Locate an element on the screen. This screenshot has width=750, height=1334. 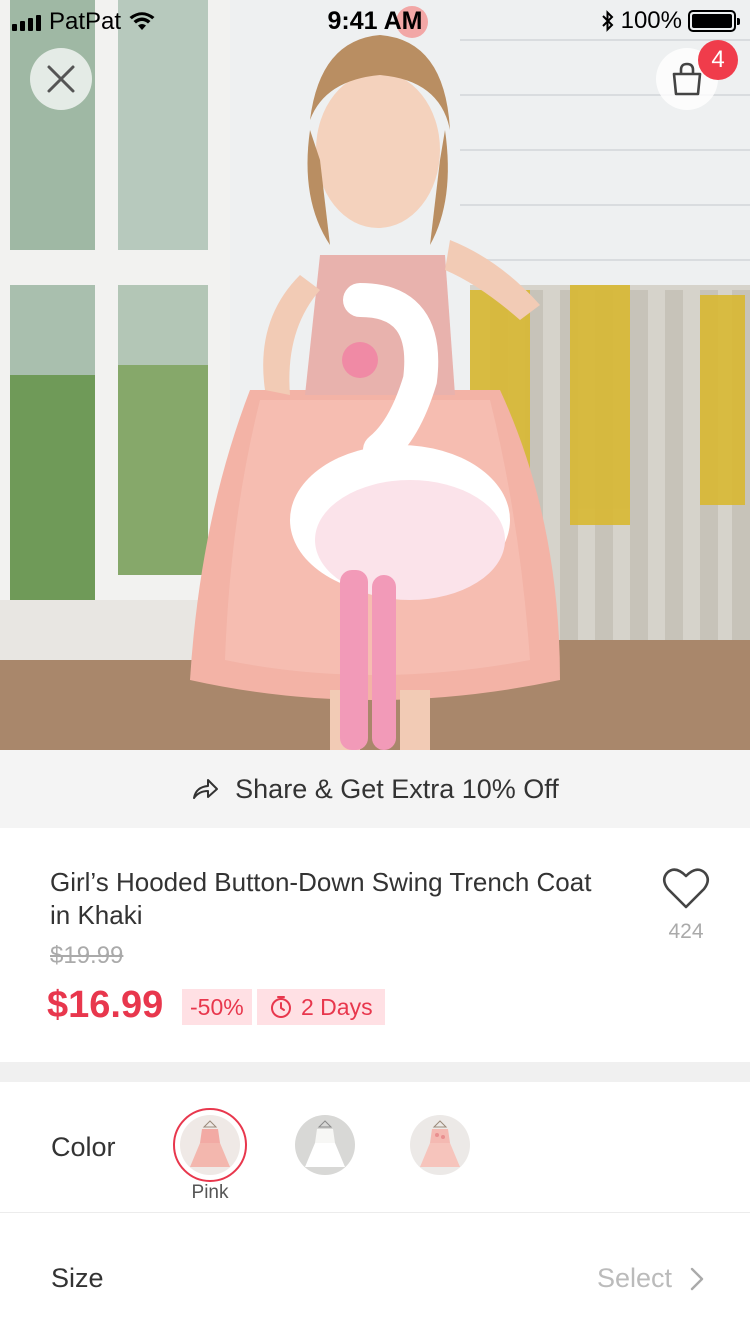
color-swatch-pink-floral is located at coordinates (440, 1145).